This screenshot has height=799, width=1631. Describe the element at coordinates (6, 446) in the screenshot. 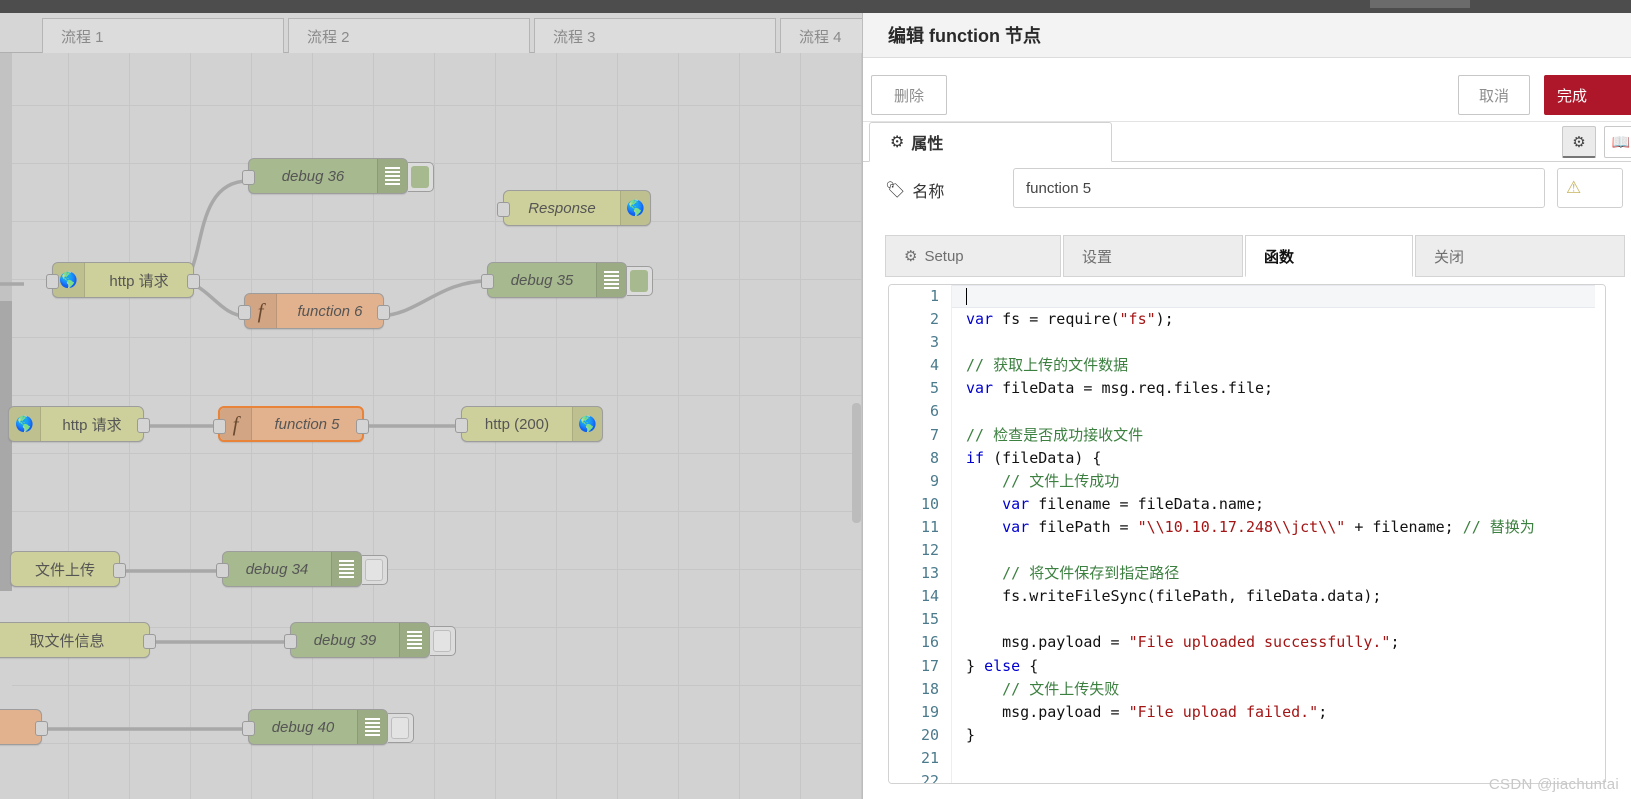

I see `scrollbar-thumb-lower` at that location.